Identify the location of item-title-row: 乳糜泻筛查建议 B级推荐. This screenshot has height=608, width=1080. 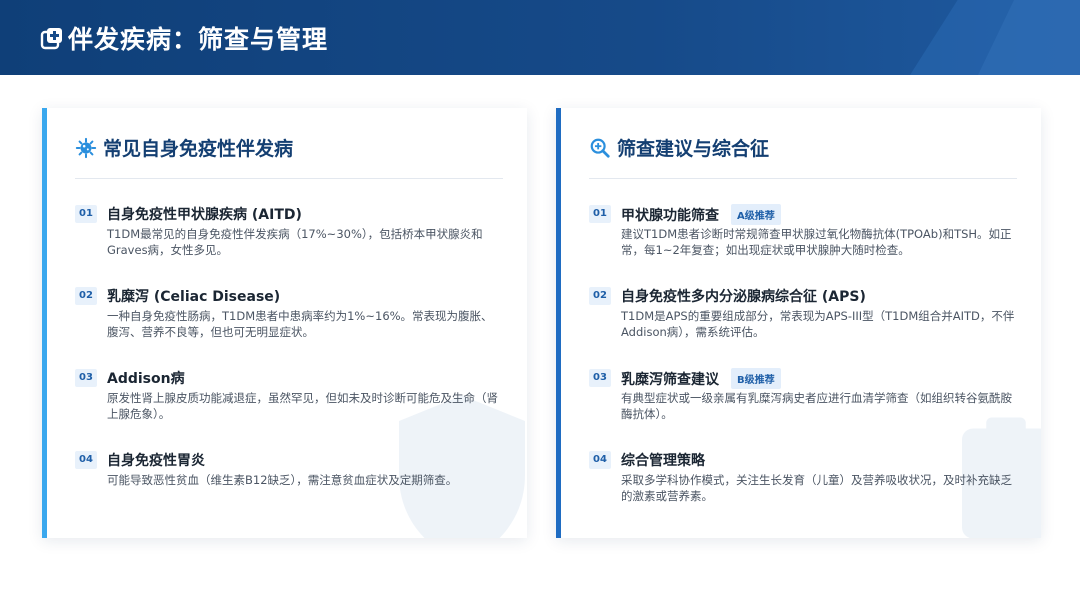
(701, 378).